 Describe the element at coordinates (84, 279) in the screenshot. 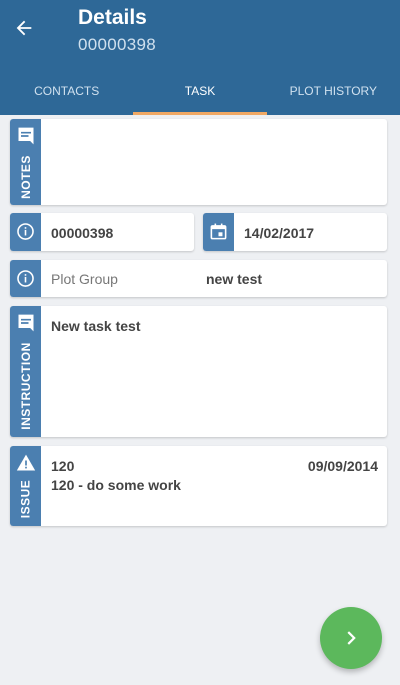

I see `plot-group-label: Plot Group` at that location.